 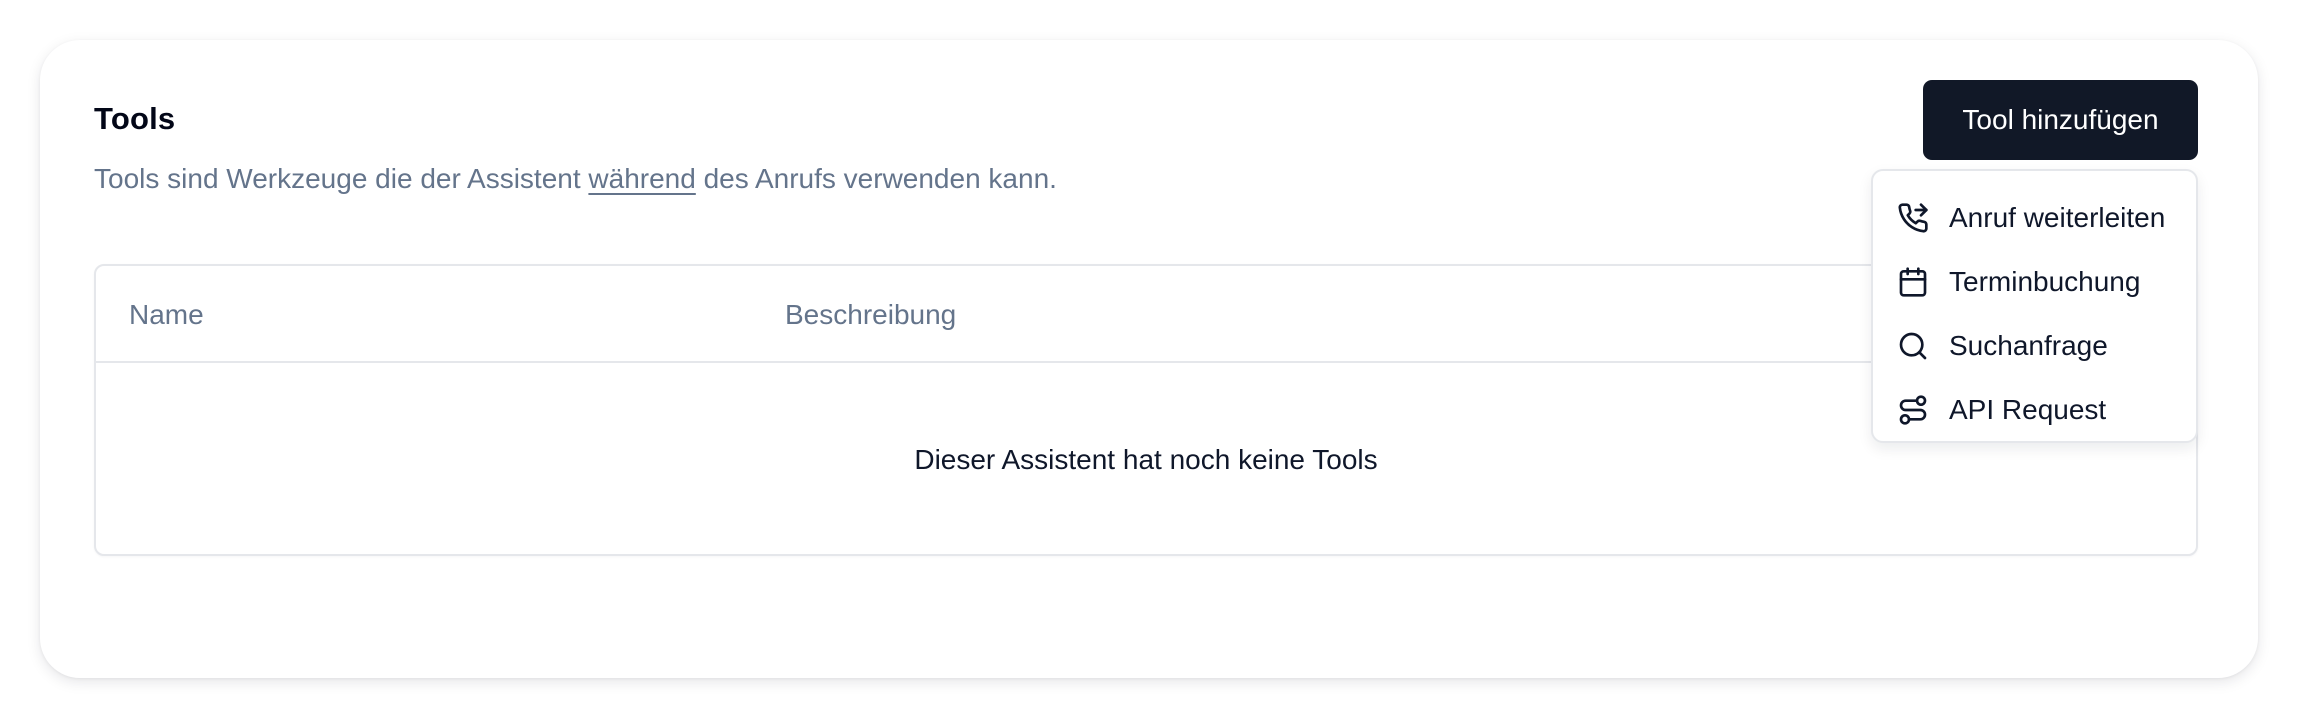 I want to click on menu-item-label: Suchanfrage, so click(x=2028, y=345).